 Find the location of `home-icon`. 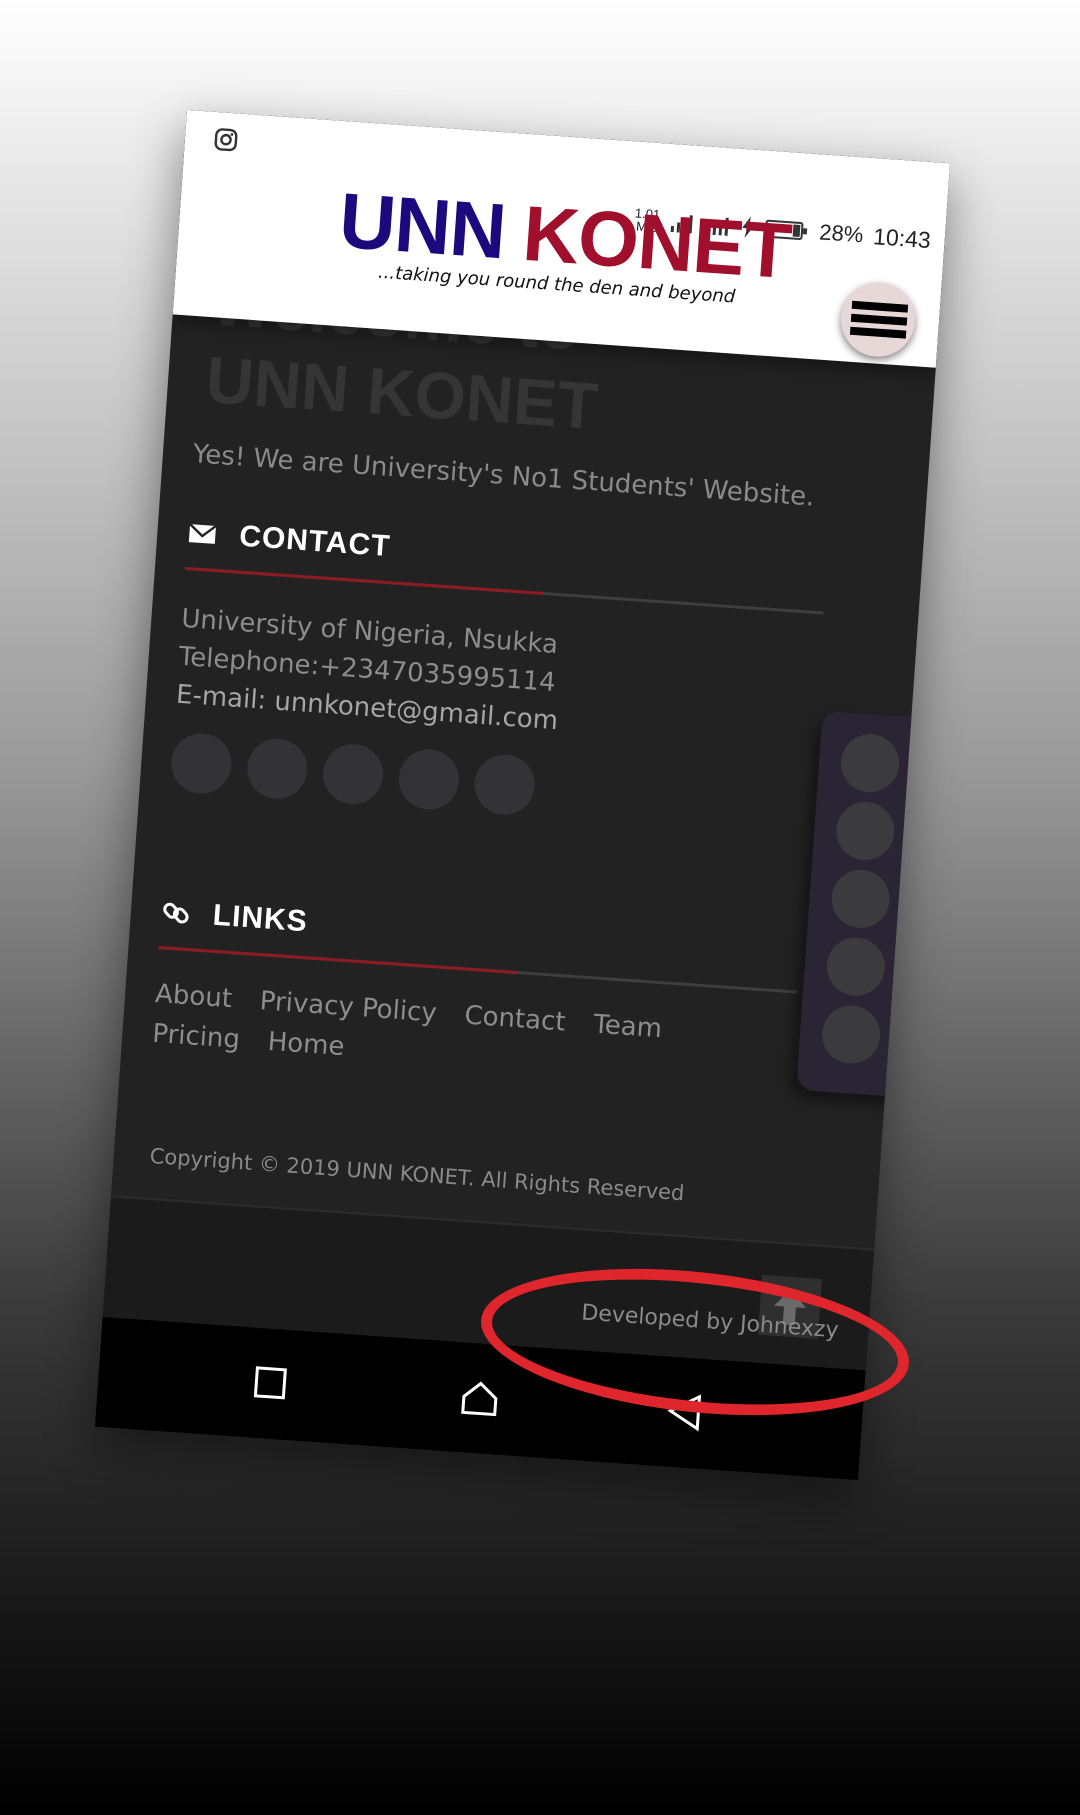

home-icon is located at coordinates (479, 1397).